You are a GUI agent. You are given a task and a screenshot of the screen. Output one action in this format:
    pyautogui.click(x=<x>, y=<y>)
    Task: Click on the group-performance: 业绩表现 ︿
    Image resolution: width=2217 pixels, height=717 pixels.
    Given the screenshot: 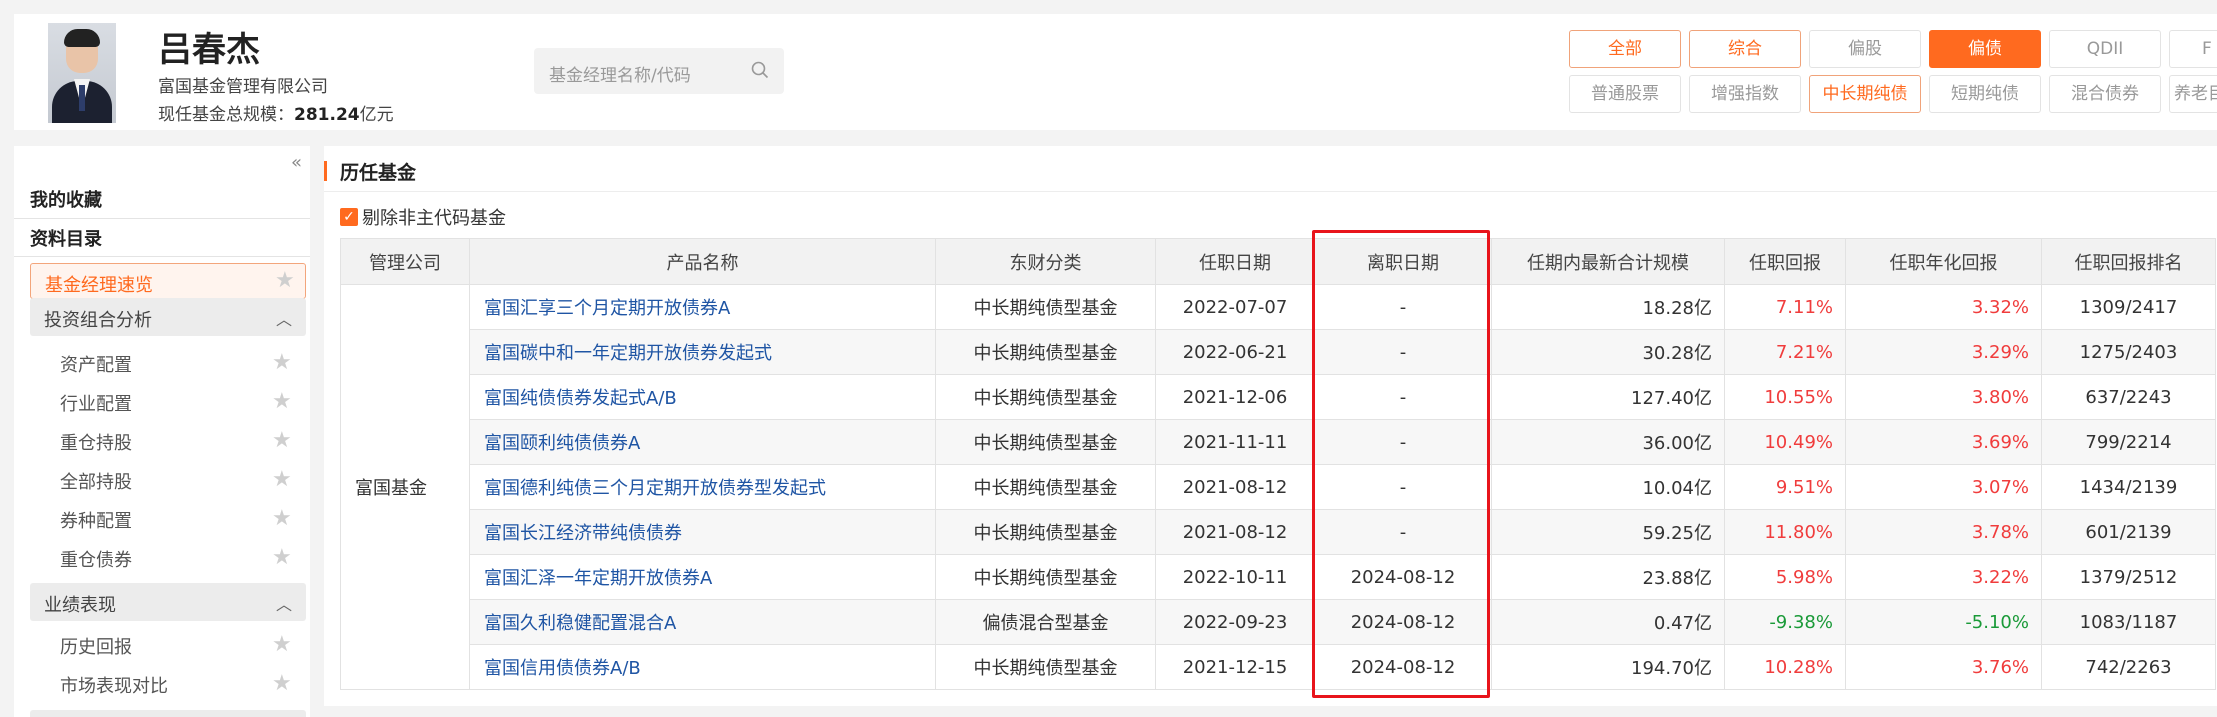 What is the action you would take?
    pyautogui.click(x=168, y=602)
    